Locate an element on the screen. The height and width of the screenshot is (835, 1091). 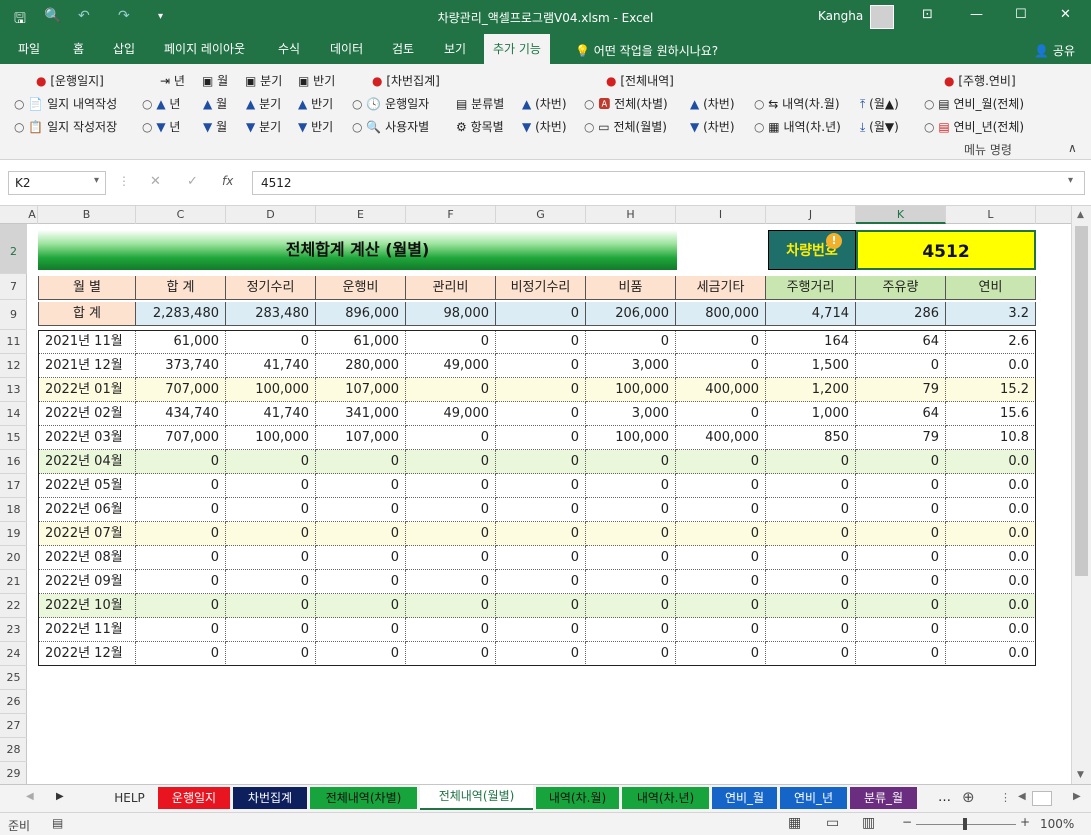
column-header-D: D is located at coordinates (271, 215).